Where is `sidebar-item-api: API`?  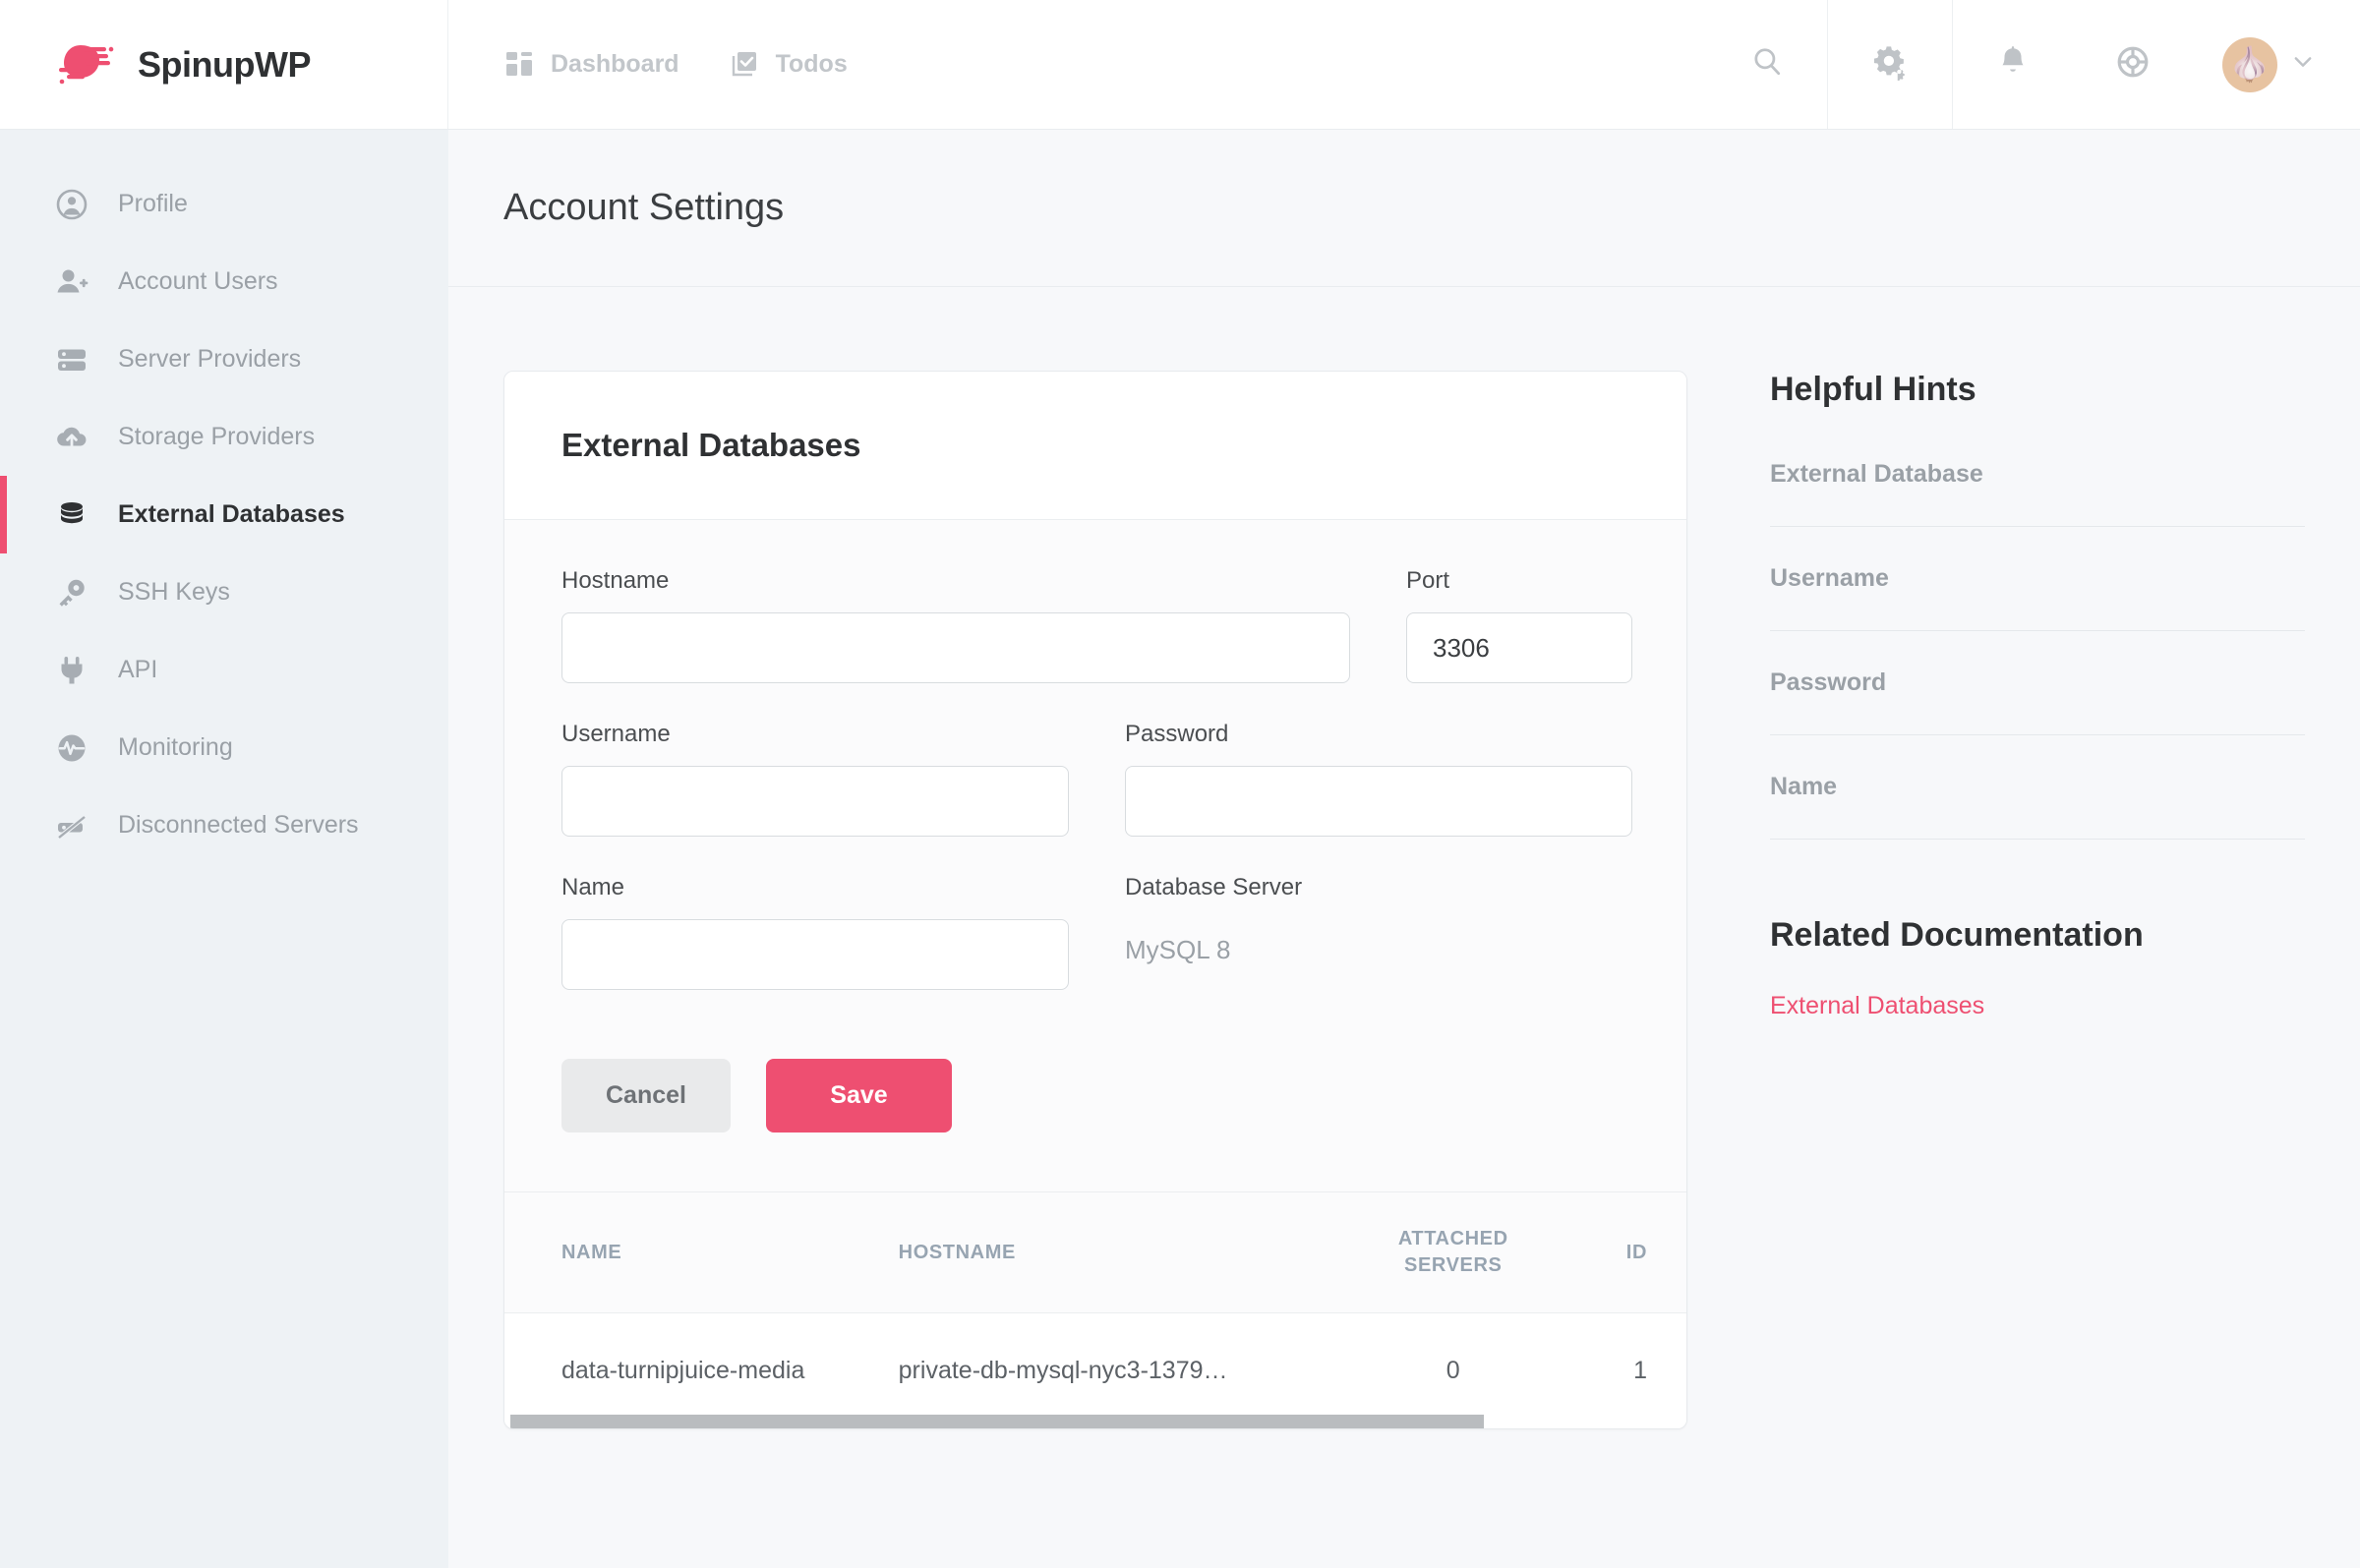
sidebar-item-api: API is located at coordinates (224, 670).